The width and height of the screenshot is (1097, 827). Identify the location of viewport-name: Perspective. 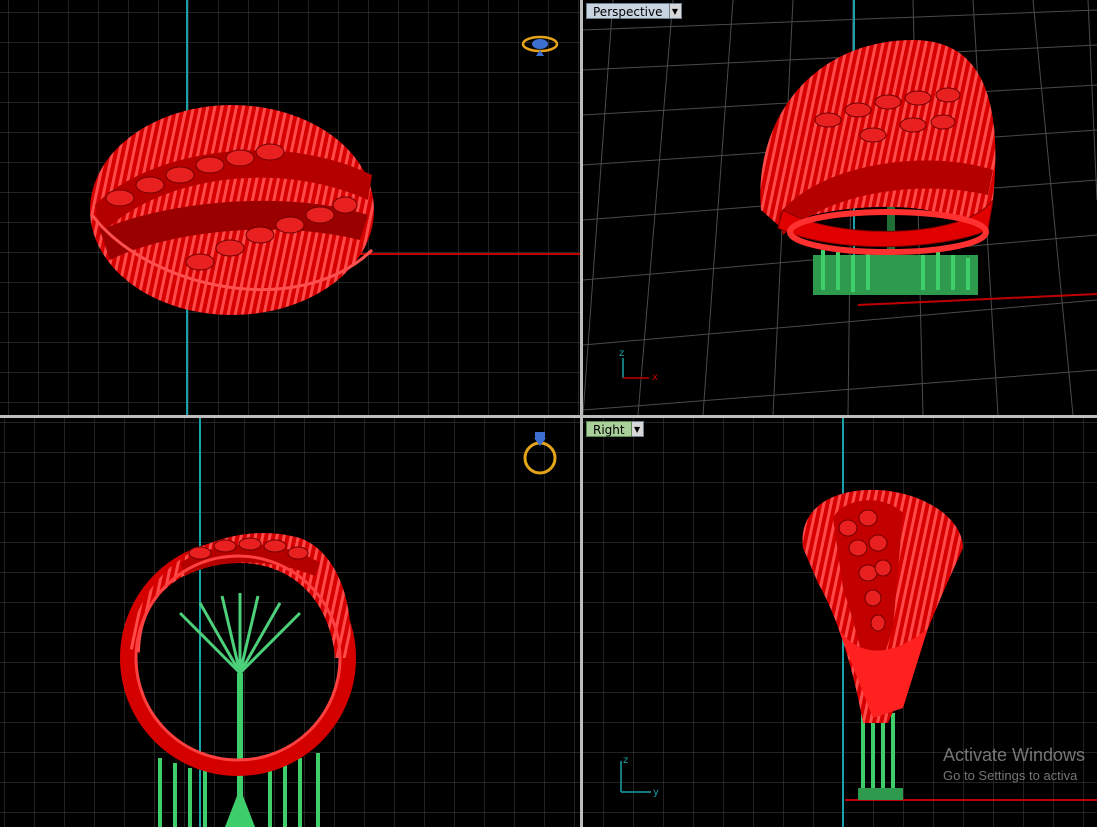
(628, 11).